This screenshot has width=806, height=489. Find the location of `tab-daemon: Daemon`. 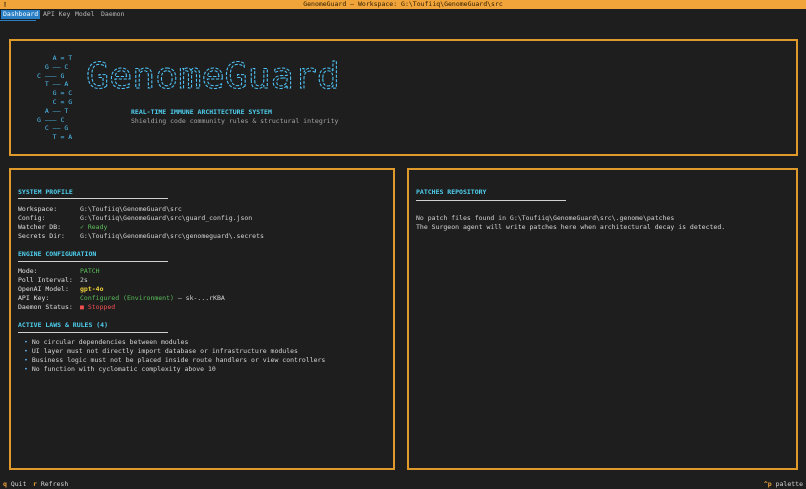

tab-daemon: Daemon is located at coordinates (112, 14).